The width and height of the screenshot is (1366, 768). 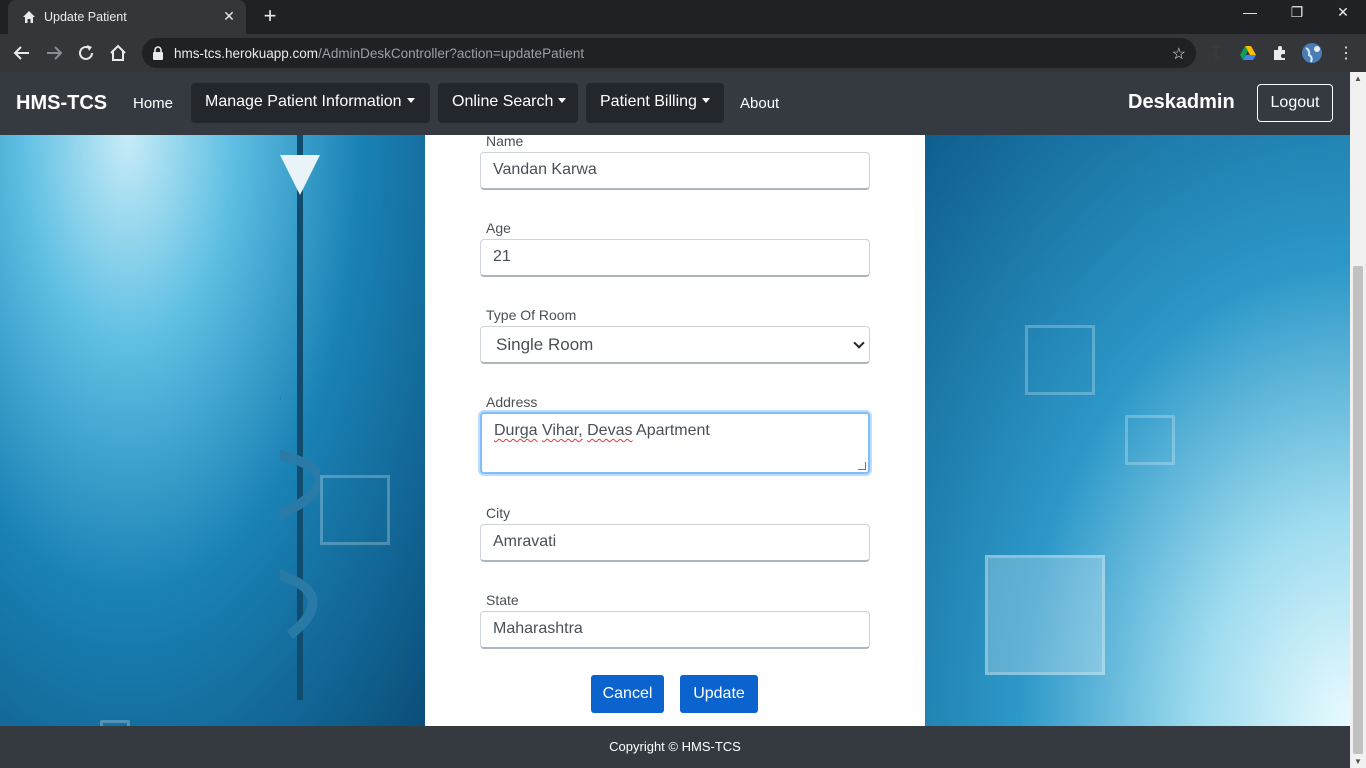 I want to click on address-word: Vihar,, so click(x=562, y=430).